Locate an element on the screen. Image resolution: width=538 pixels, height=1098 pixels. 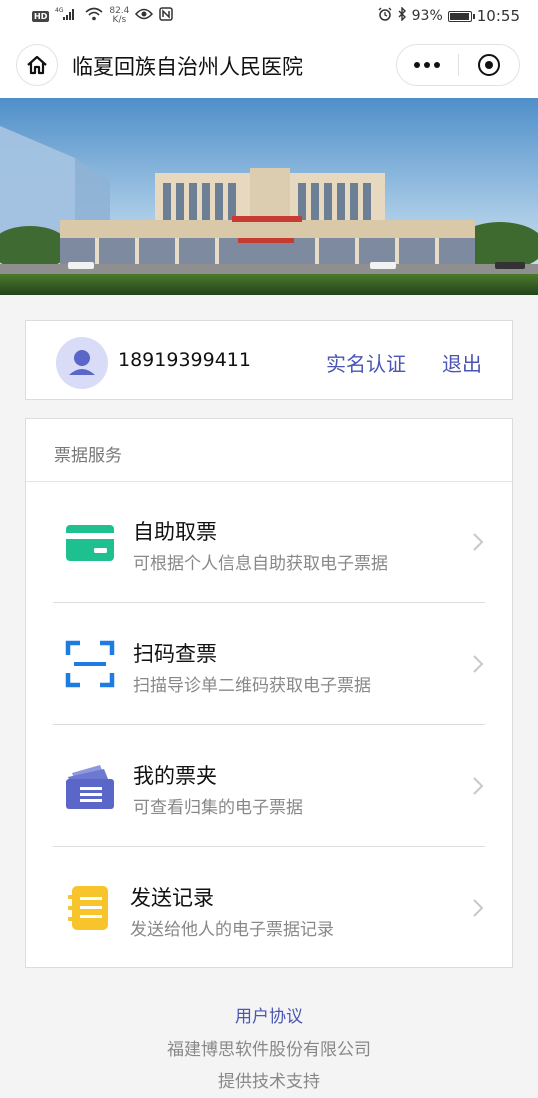
more-button is located at coordinates (427, 65).